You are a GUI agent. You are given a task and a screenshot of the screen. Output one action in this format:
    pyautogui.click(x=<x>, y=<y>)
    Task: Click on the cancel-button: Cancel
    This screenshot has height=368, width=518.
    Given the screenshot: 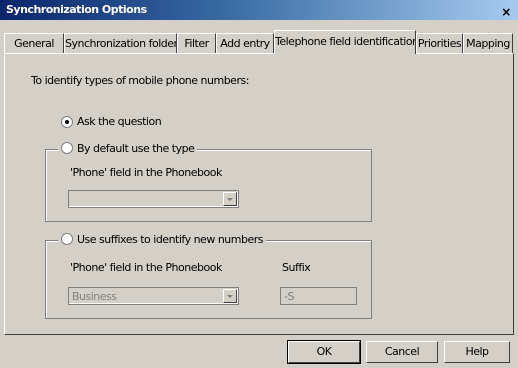 What is the action you would take?
    pyautogui.click(x=402, y=352)
    